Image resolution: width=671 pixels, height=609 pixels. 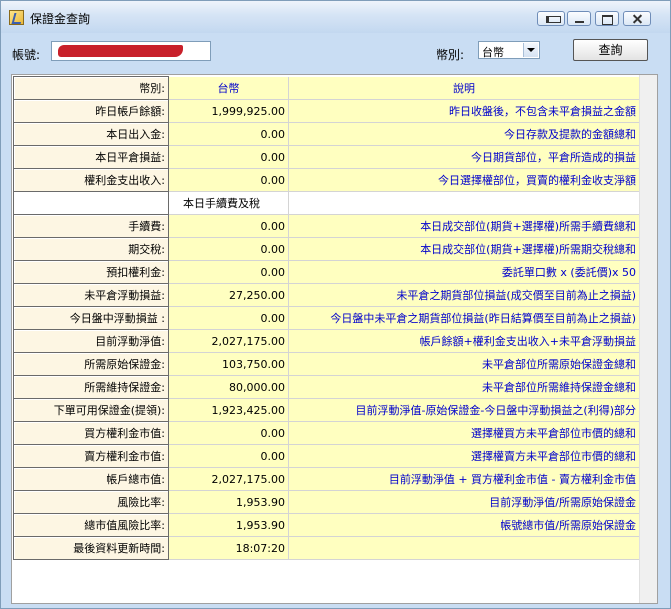 I want to click on row-label: 賣方權利金市值:, so click(x=91, y=456).